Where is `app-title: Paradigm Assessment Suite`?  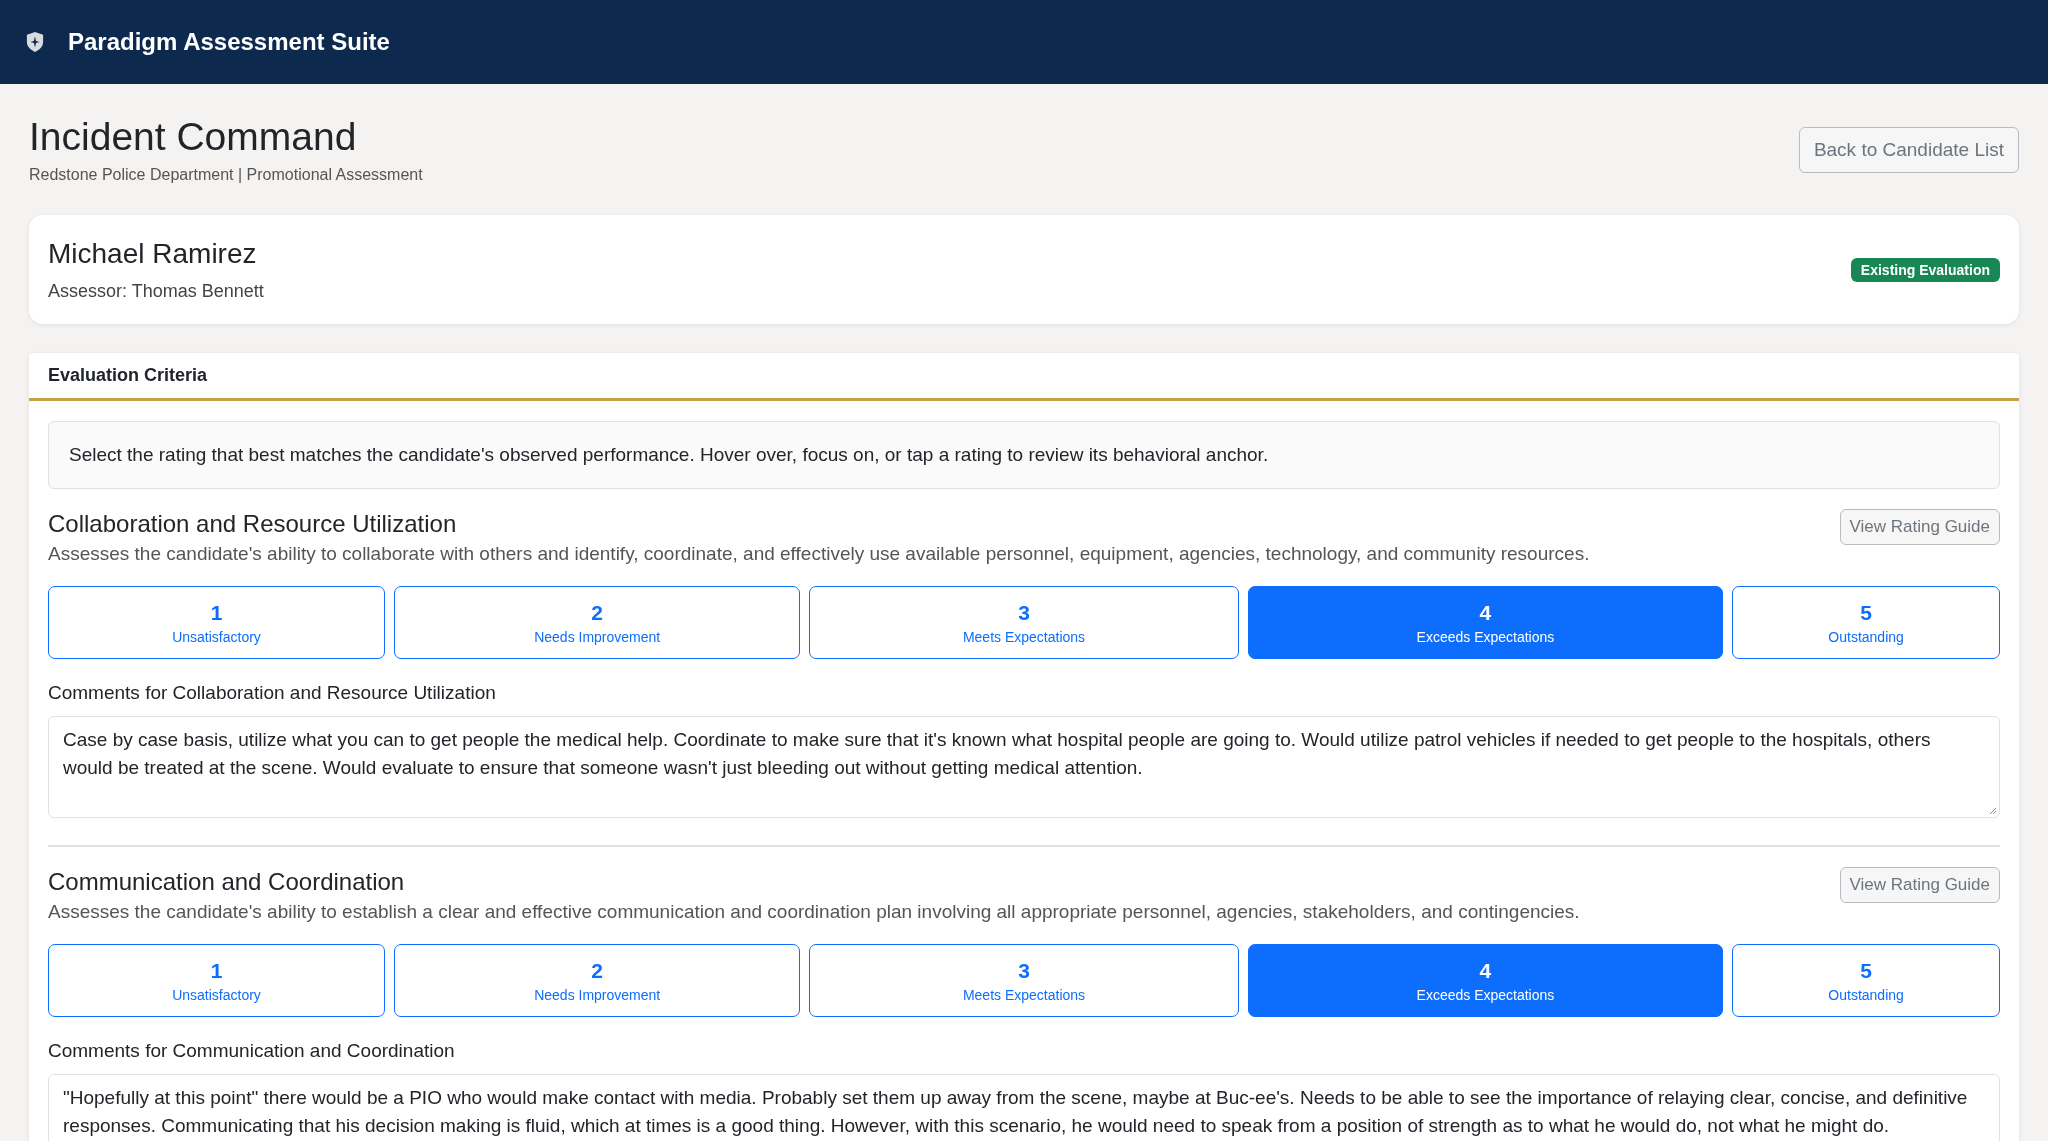
app-title: Paradigm Assessment Suite is located at coordinates (229, 42).